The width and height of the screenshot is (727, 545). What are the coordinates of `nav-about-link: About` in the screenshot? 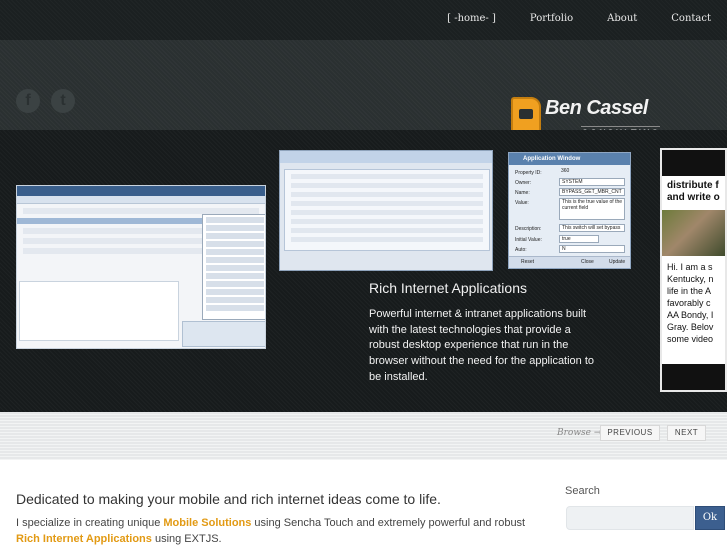 It's located at (622, 20).